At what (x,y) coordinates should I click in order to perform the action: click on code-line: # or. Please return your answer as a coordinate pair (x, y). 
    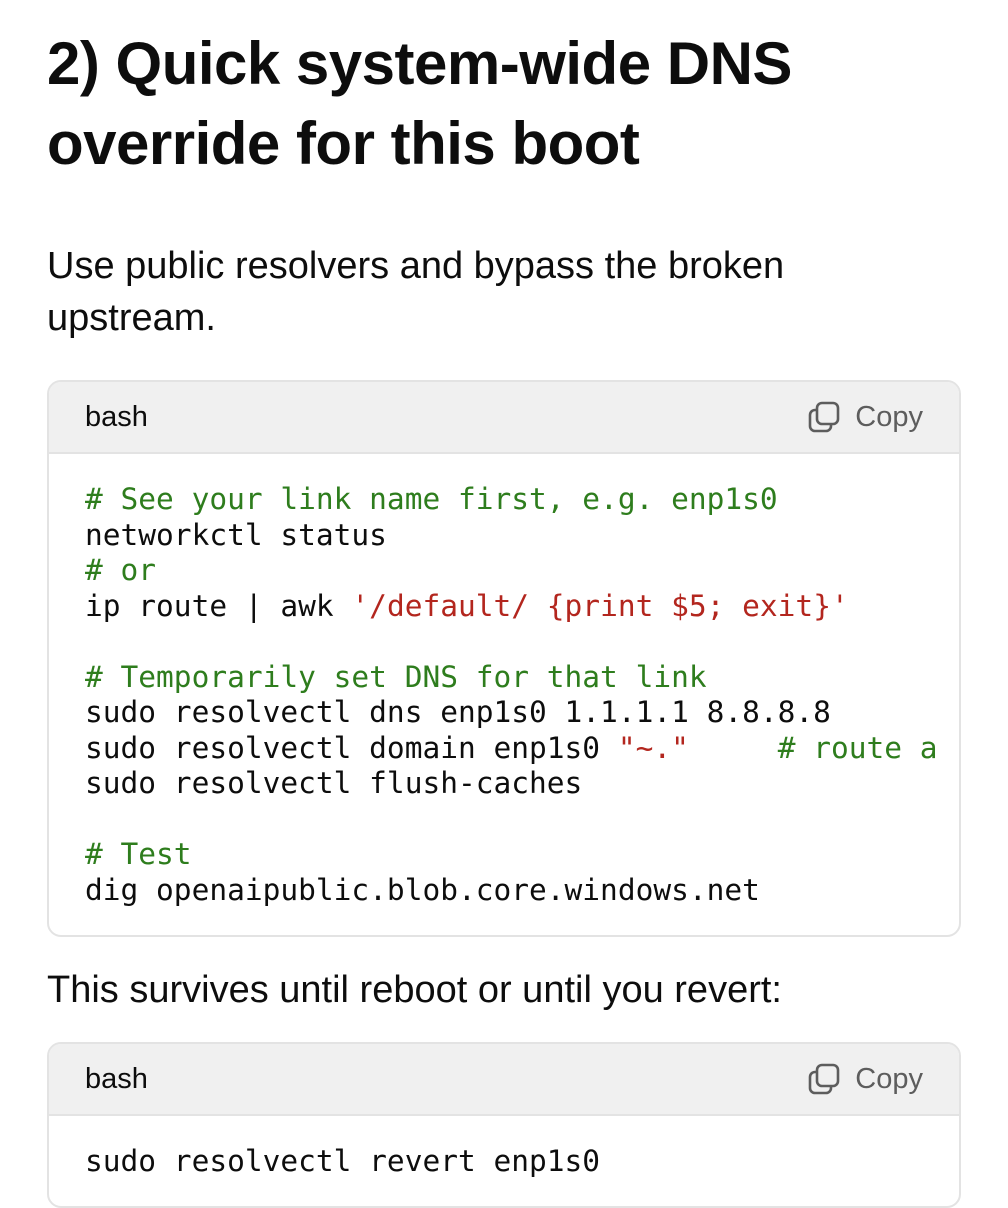
    Looking at the image, I should click on (522, 571).